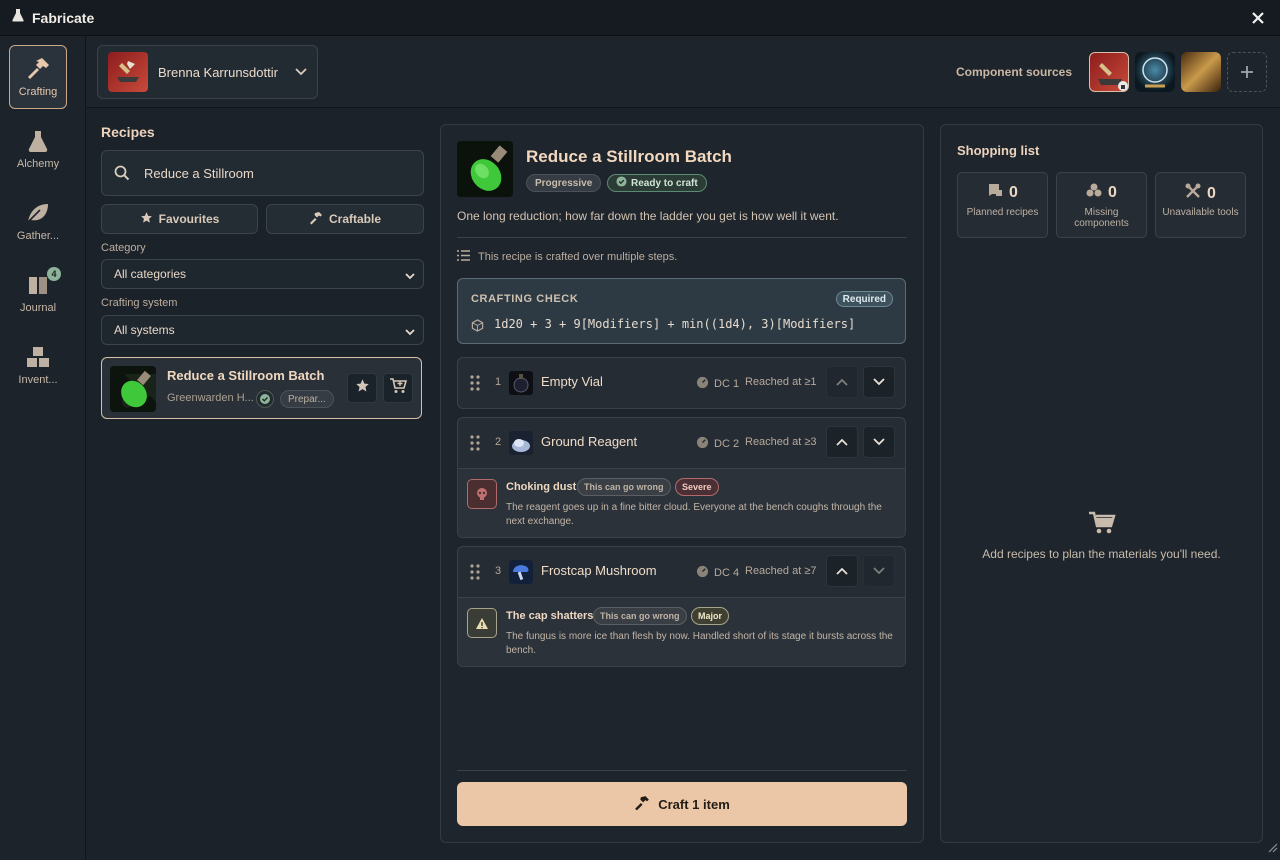 The height and width of the screenshot is (860, 1280). Describe the element at coordinates (682, 237) in the screenshot. I see `divider` at that location.